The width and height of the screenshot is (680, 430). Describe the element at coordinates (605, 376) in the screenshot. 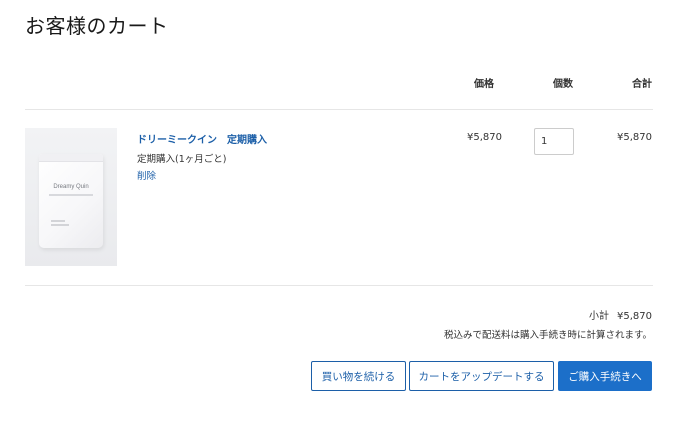

I see `checkout-button: ご購入手続きへ` at that location.